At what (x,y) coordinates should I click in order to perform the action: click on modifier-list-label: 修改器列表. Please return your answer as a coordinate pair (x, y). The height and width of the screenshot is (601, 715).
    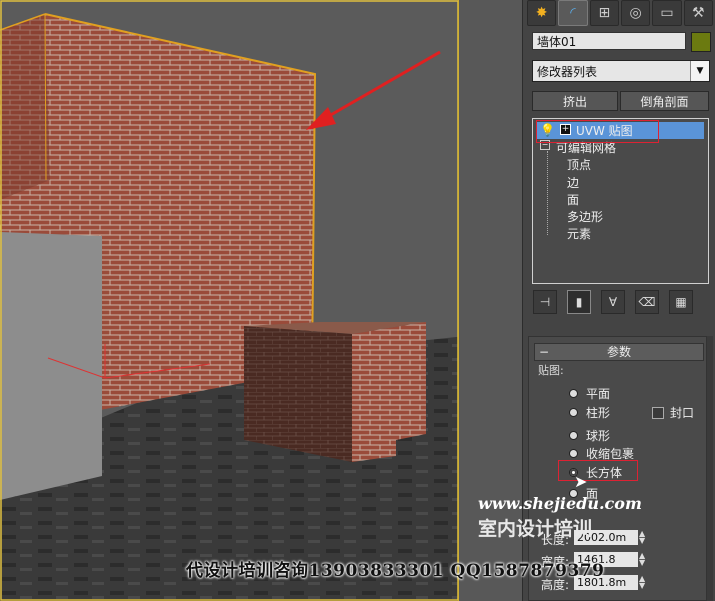
    Looking at the image, I should click on (567, 72).